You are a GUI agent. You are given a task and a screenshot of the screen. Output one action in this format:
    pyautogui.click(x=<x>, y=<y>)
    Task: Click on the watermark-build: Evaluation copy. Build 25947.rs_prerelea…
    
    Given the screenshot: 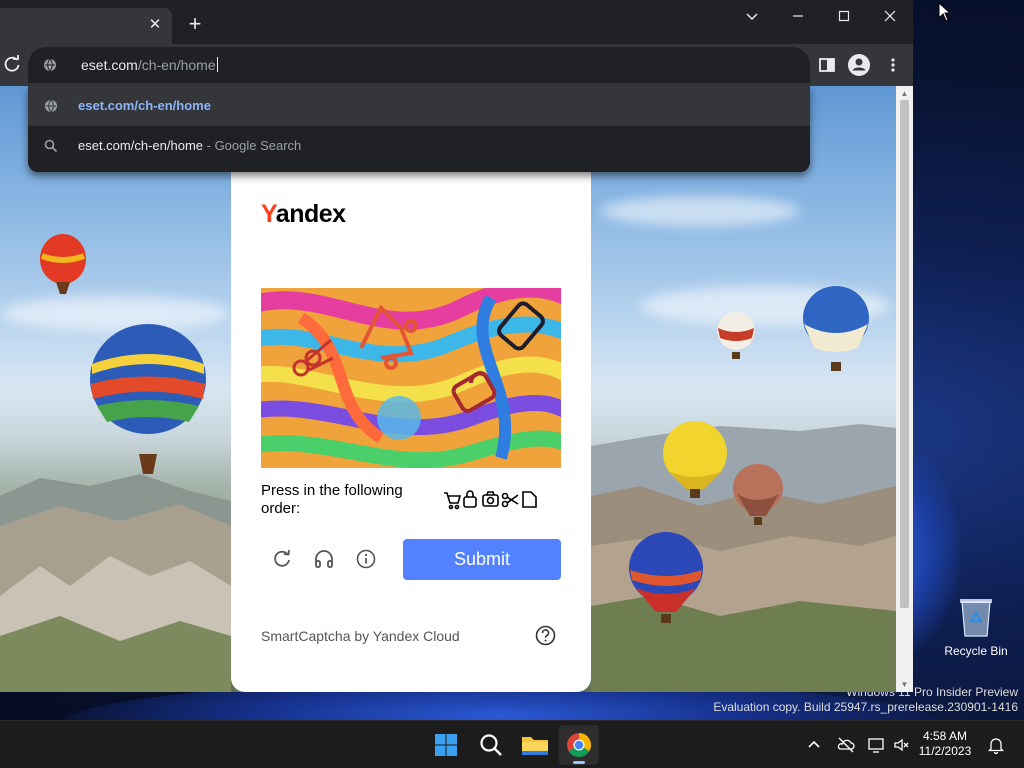 What is the action you would take?
    pyautogui.click(x=865, y=707)
    